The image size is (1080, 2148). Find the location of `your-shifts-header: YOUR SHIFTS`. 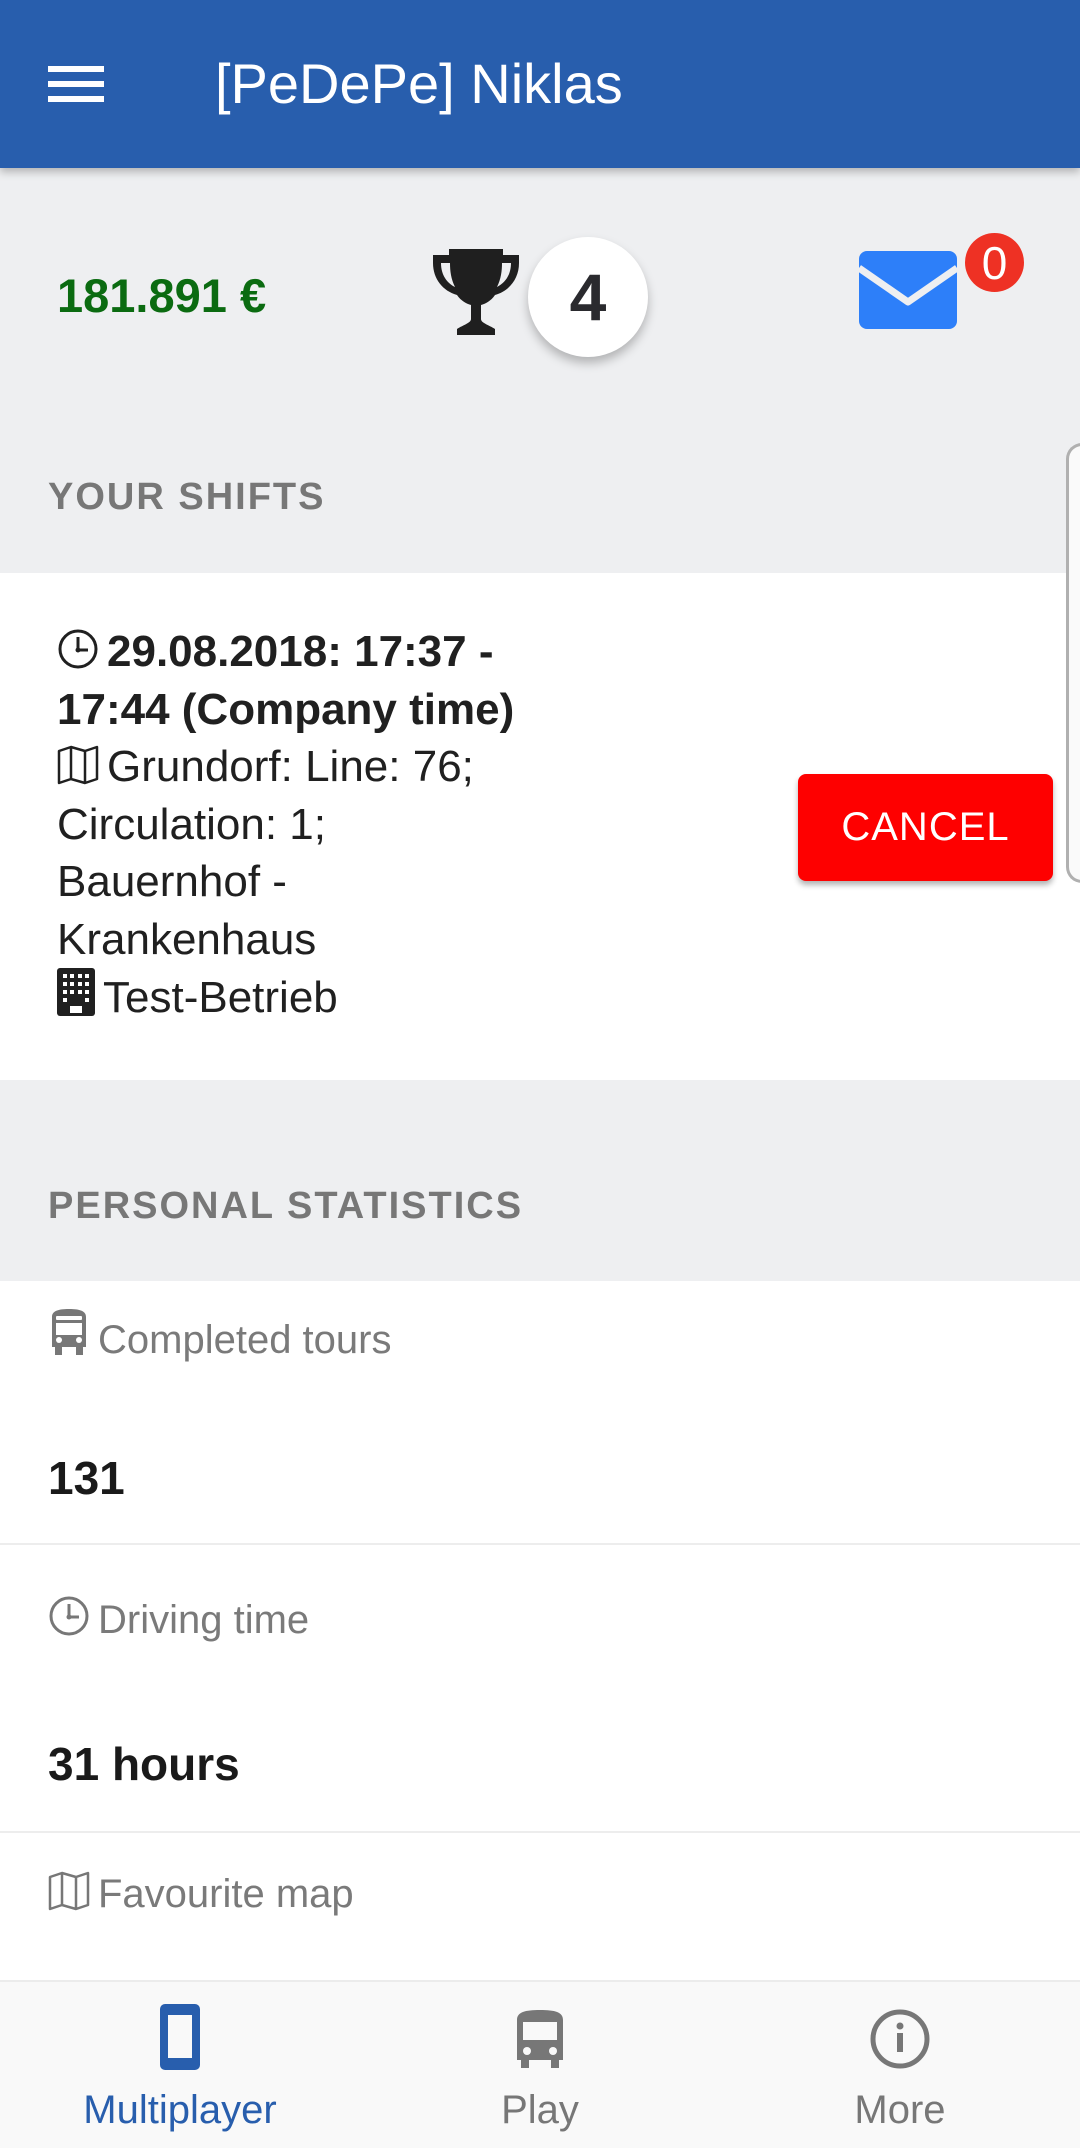

your-shifts-header: YOUR SHIFTS is located at coordinates (540, 501).